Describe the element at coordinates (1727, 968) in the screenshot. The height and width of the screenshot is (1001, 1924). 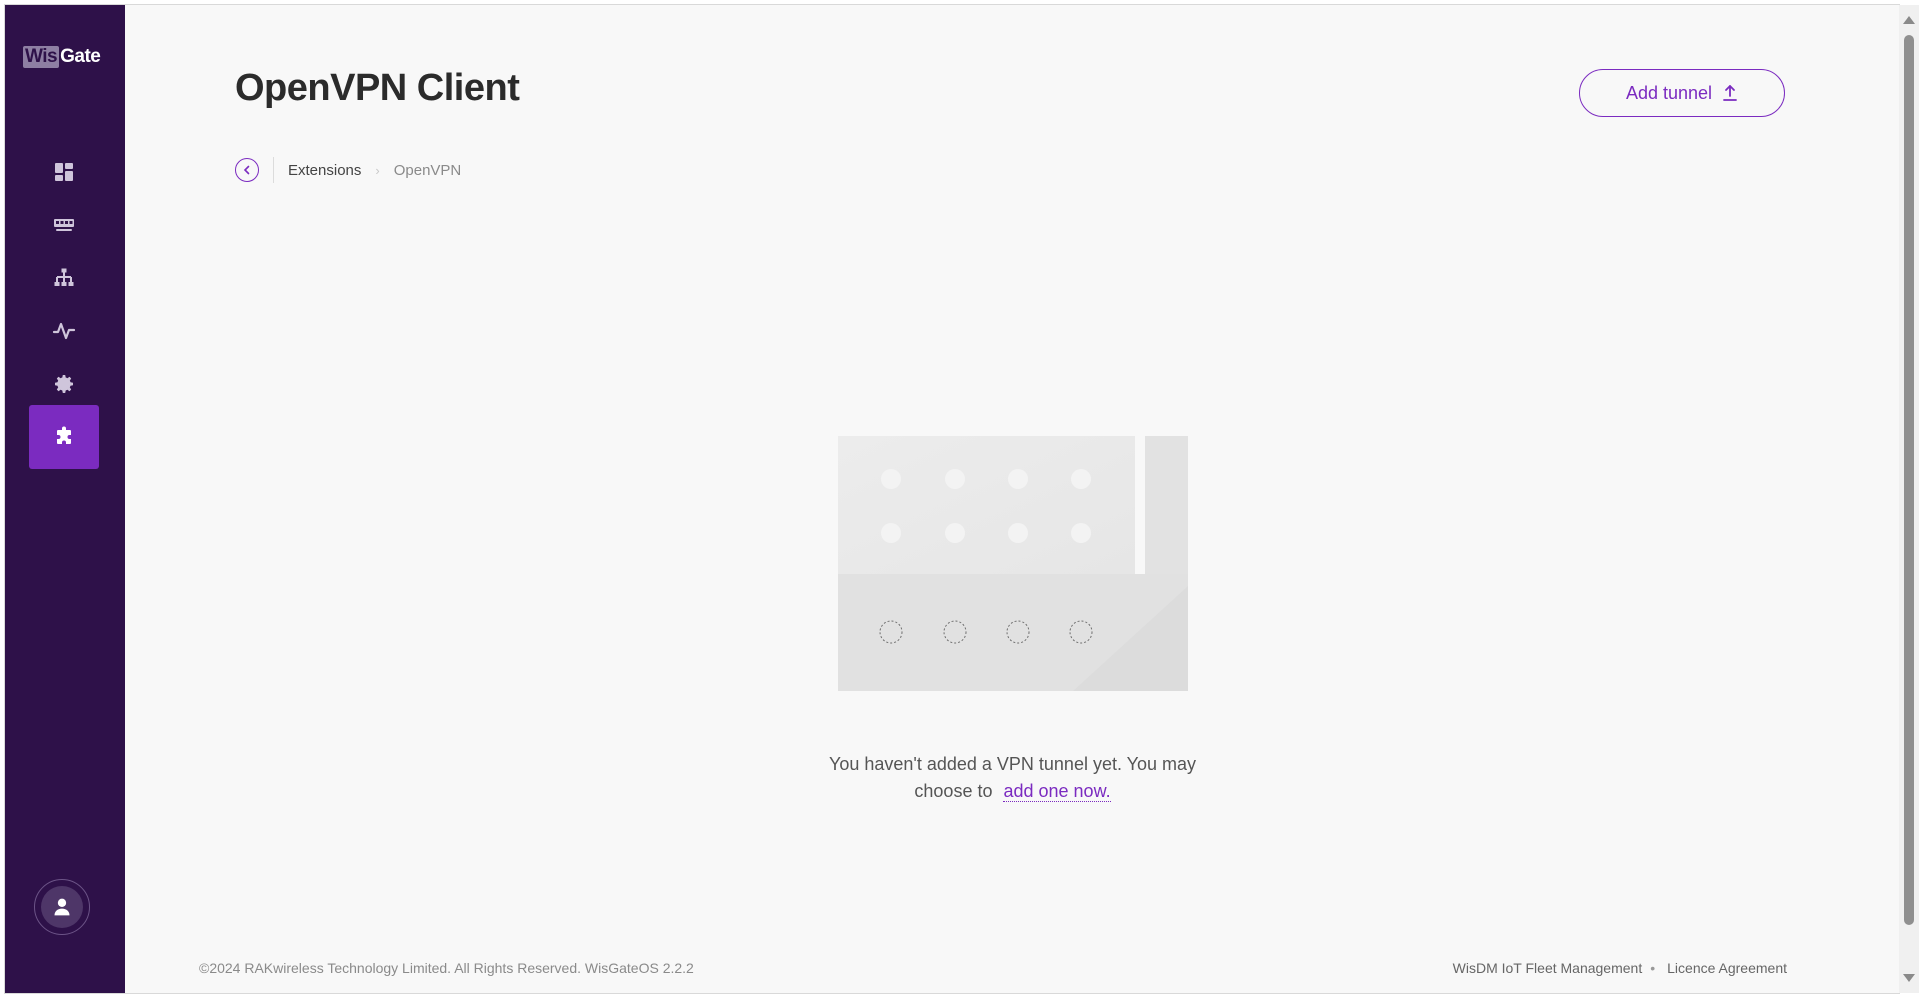
I see `licence-agreement-link: Licence Agreement` at that location.